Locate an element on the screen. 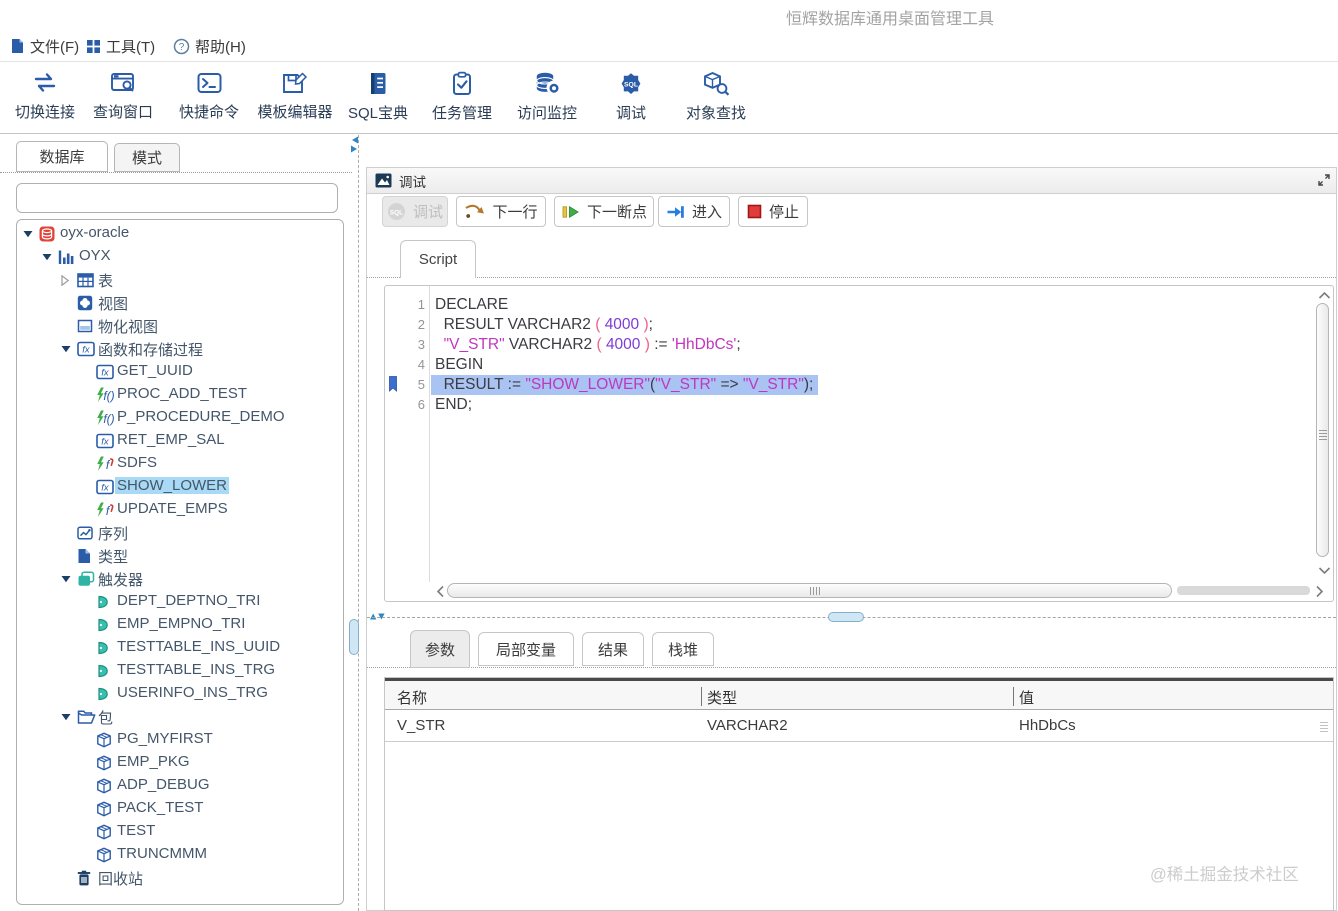 Image resolution: width=1338 pixels, height=911 pixels. debug-button-step-line: 下一行 is located at coordinates (501, 211).